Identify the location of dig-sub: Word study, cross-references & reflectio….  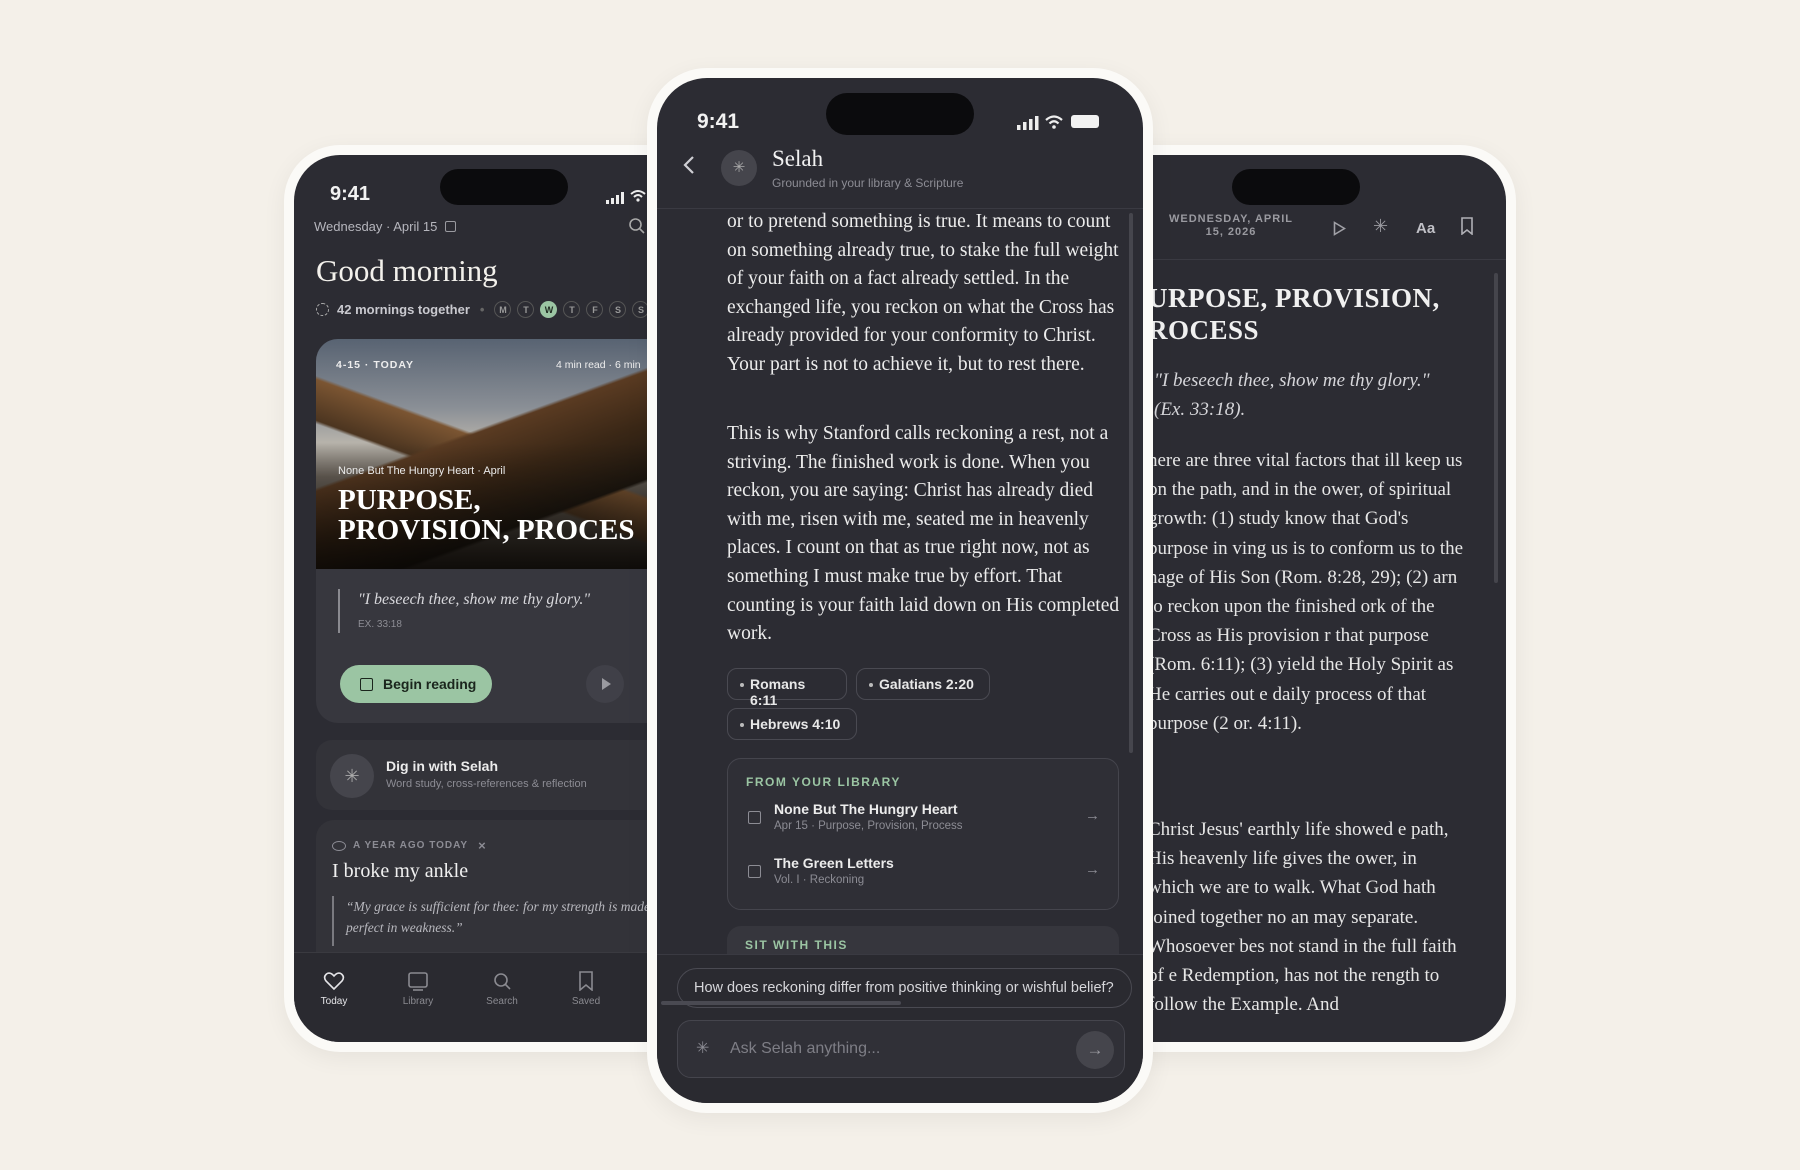
(486, 784).